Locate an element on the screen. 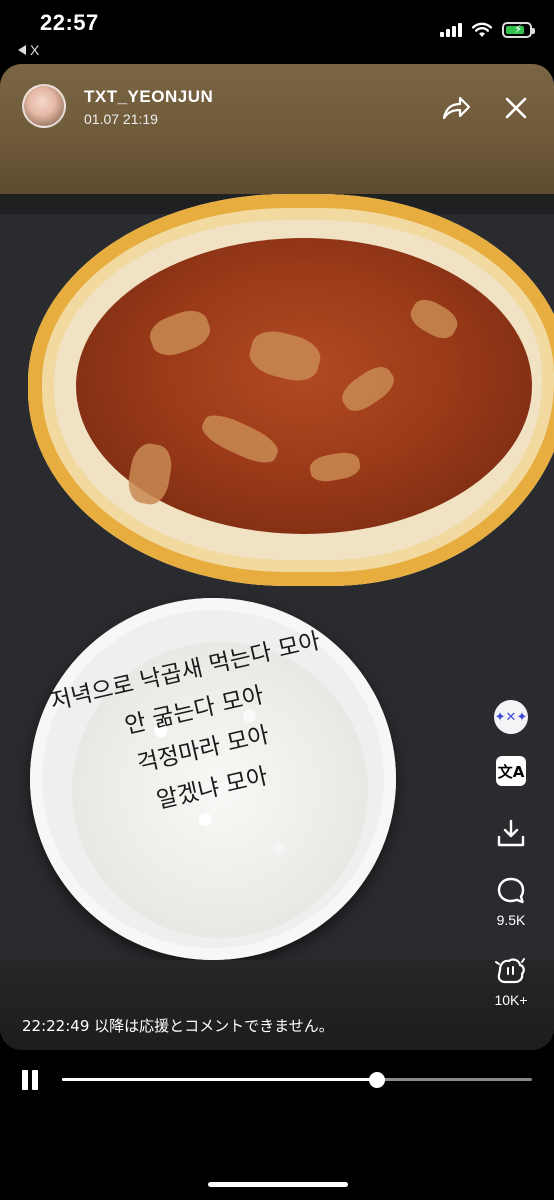 Image resolution: width=554 pixels, height=1200 pixels. post-timestamp: 01.07 21:19 is located at coordinates (121, 119).